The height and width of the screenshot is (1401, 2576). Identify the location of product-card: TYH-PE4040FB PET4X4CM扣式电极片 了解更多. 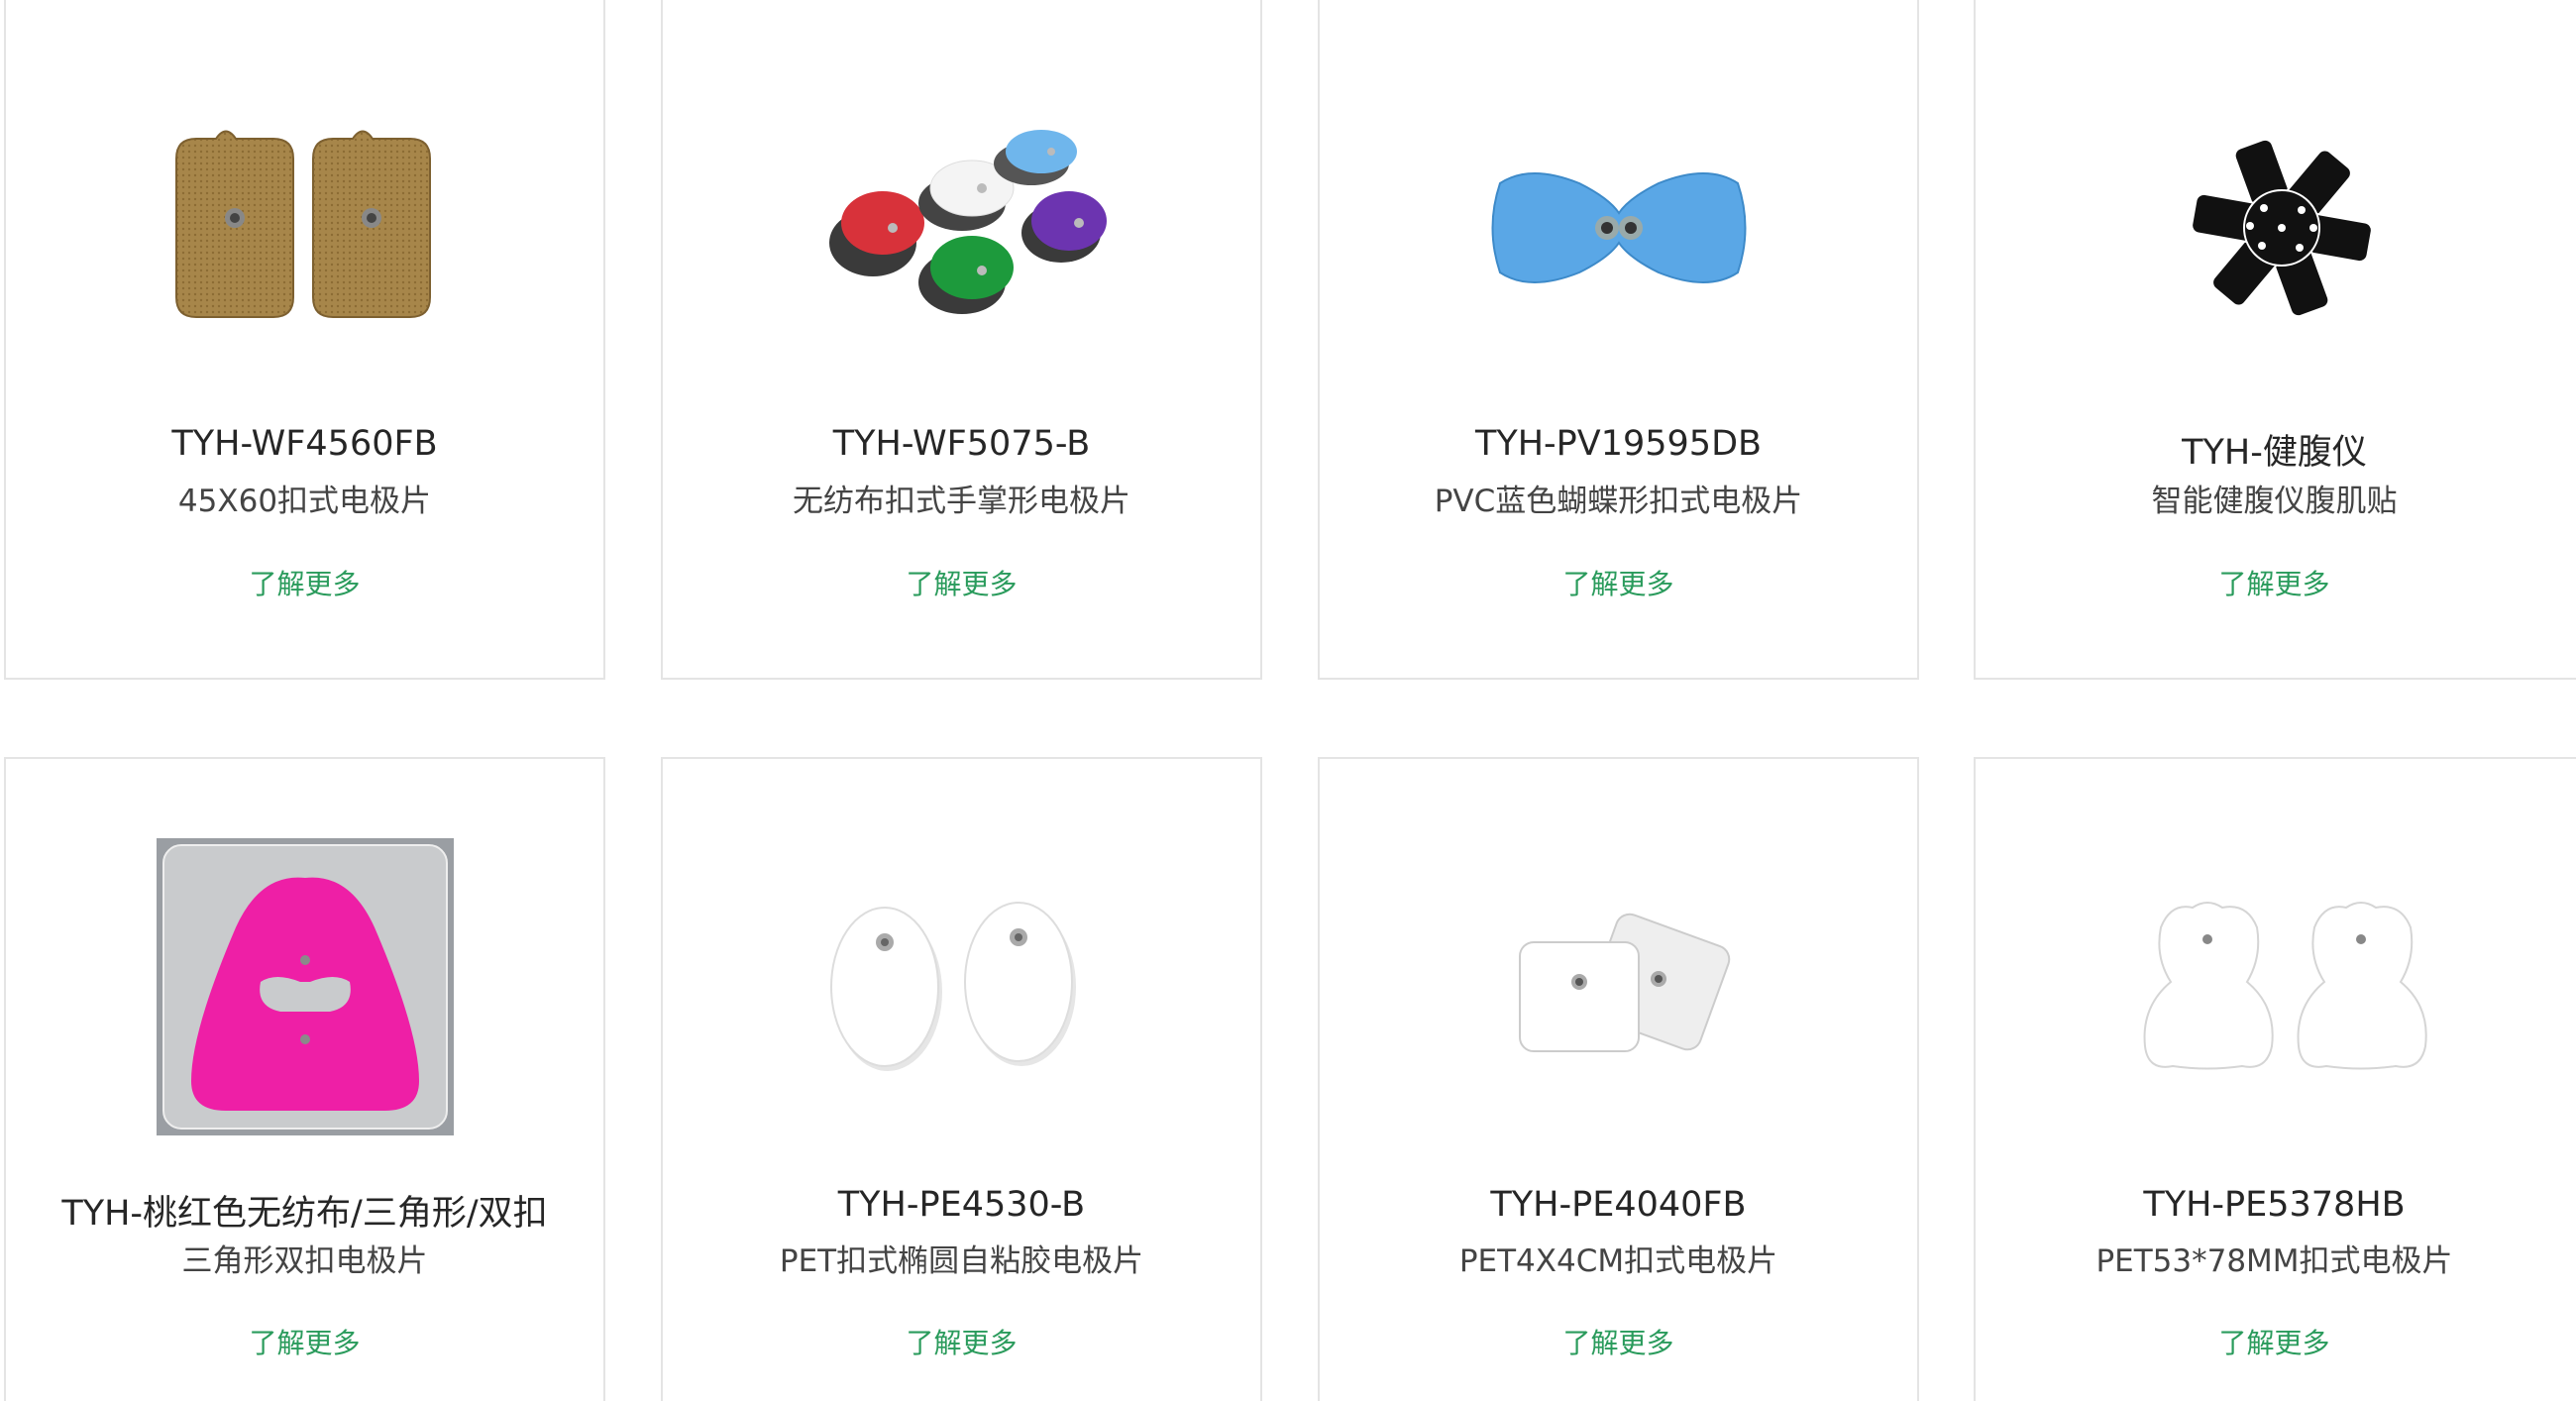
(1618, 1079).